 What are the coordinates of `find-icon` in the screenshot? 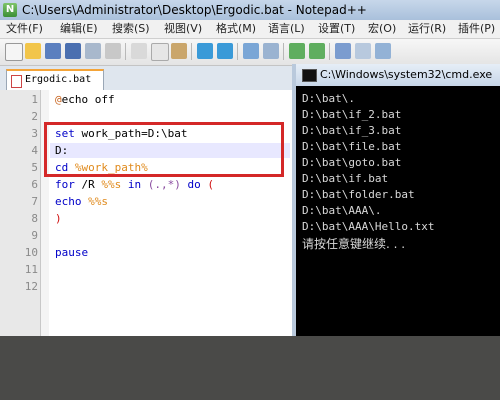 It's located at (251, 51).